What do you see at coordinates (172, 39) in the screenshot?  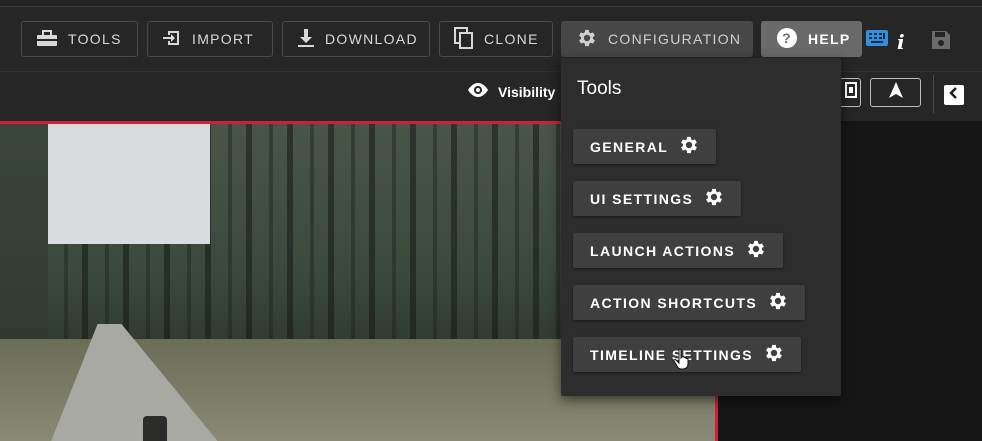 I see `import-icon` at bounding box center [172, 39].